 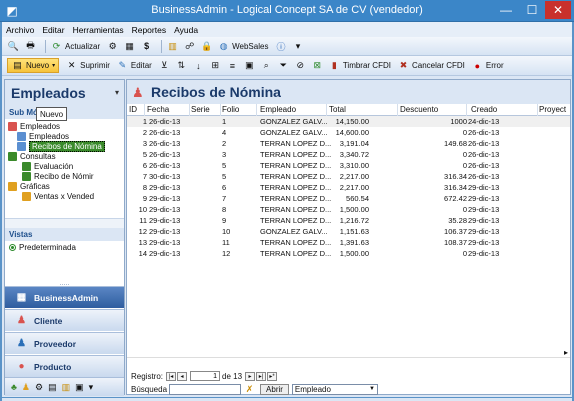 I want to click on abrir-button: Abrir, so click(x=274, y=389).